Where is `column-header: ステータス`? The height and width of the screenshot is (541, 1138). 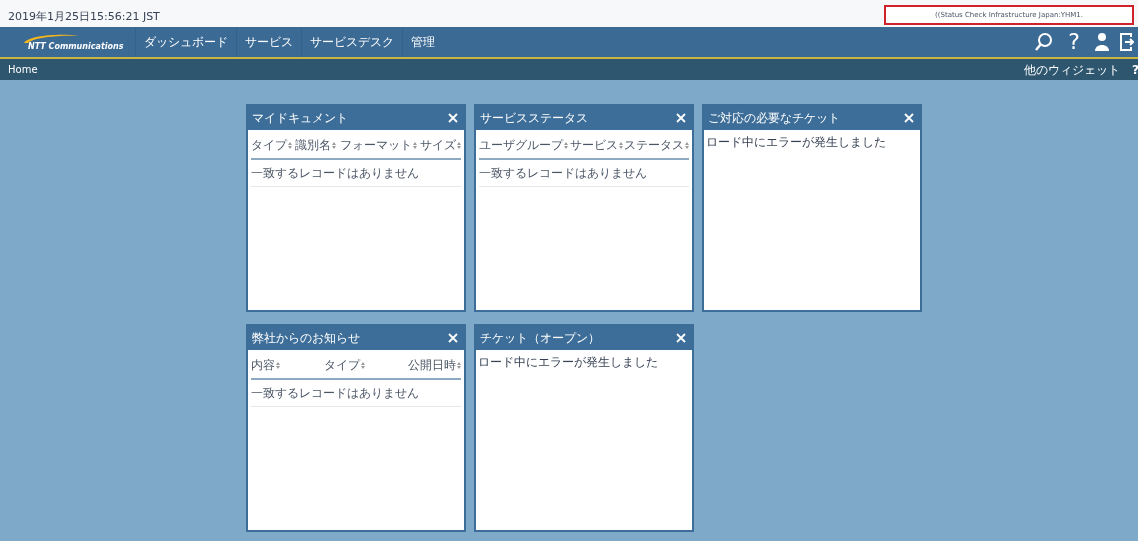
column-header: ステータス is located at coordinates (654, 145).